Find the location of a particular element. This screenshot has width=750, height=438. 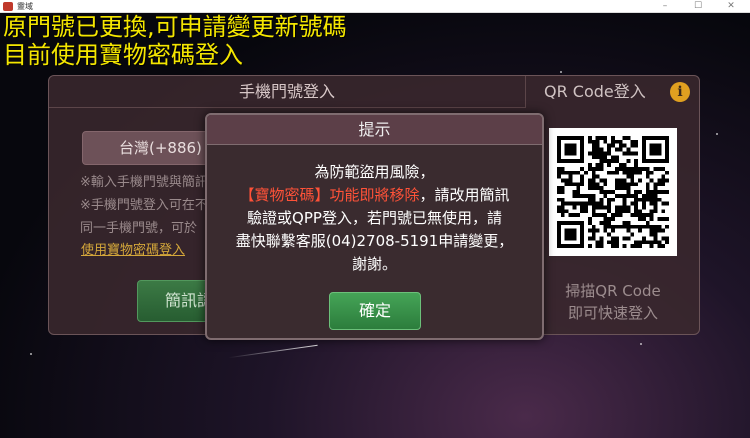

app-icon is located at coordinates (8, 6).